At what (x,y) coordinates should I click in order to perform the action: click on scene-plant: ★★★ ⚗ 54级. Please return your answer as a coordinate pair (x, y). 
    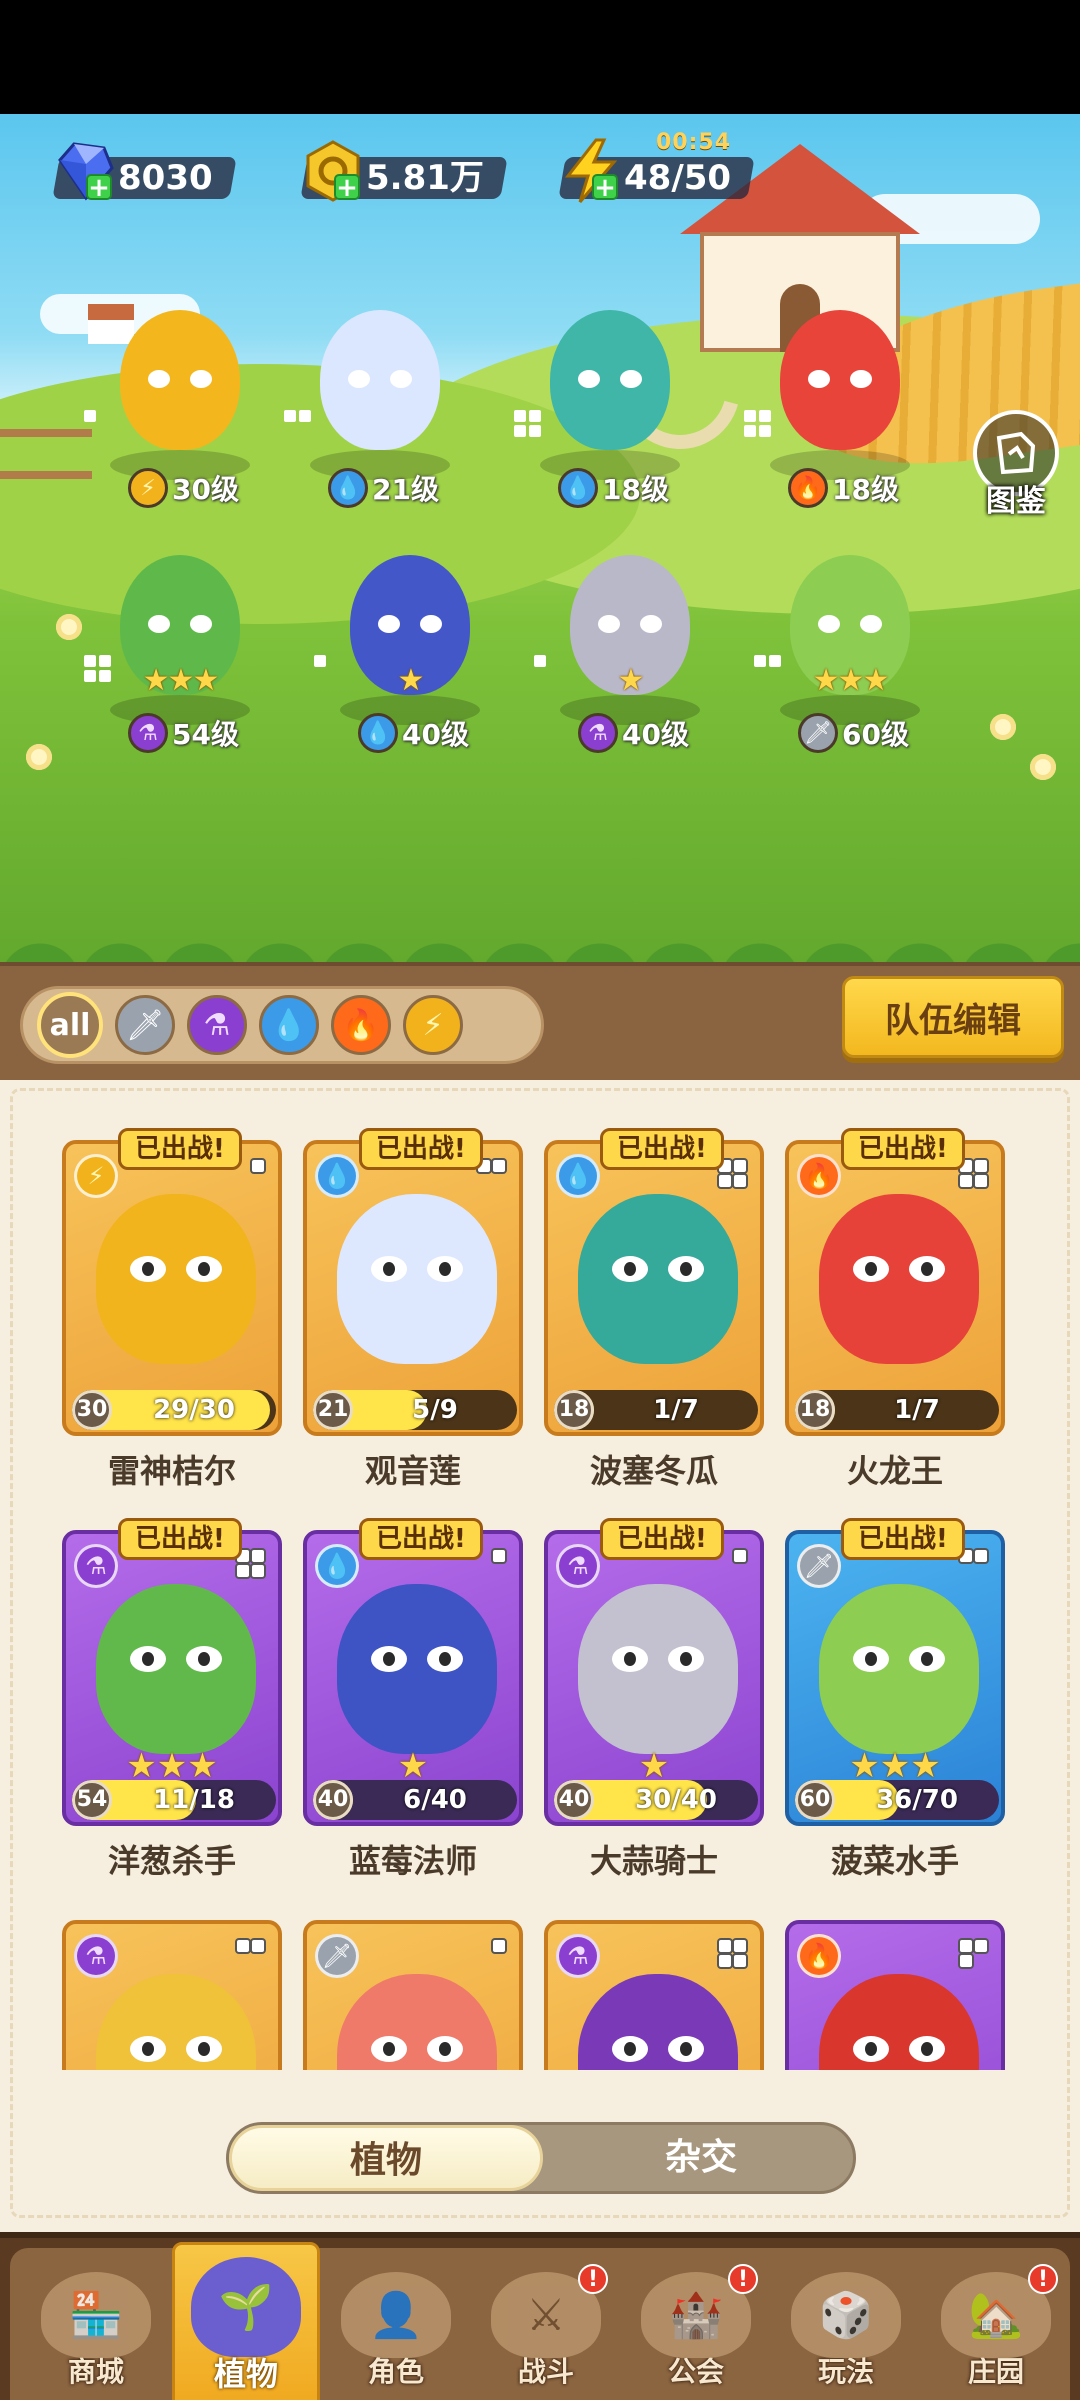
    Looking at the image, I should click on (180, 649).